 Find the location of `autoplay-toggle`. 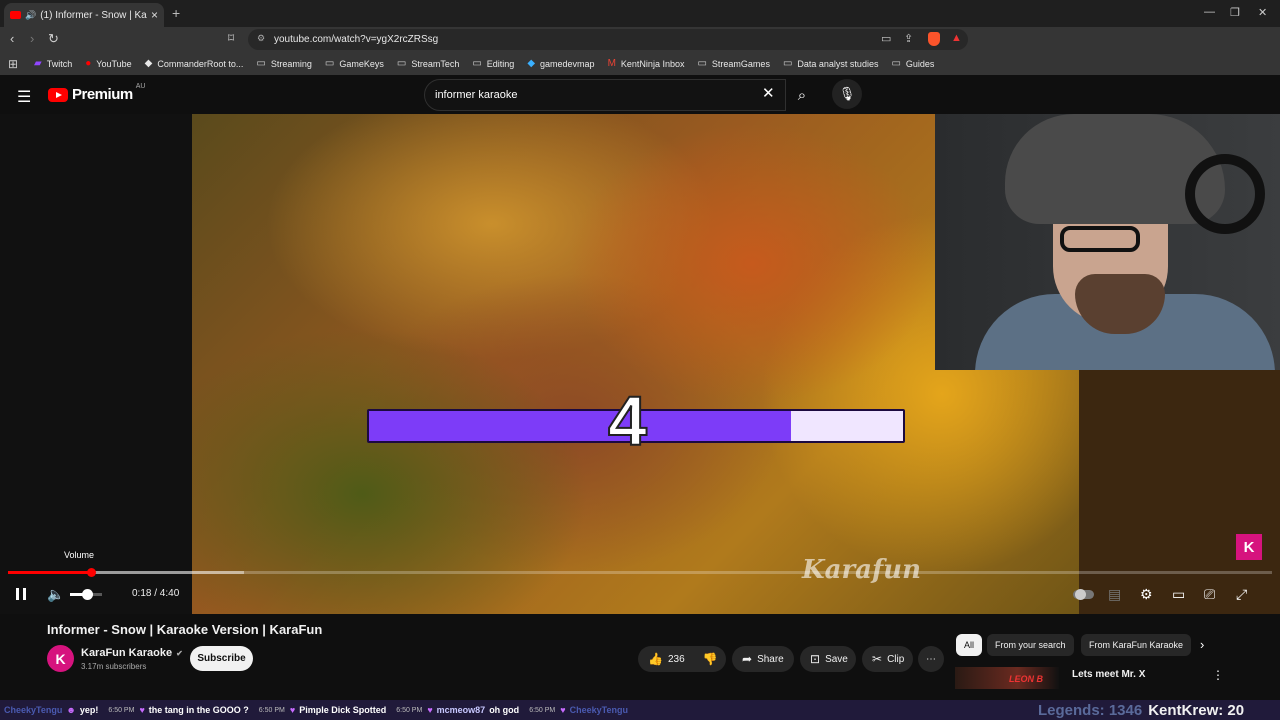

autoplay-toggle is located at coordinates (1083, 594).